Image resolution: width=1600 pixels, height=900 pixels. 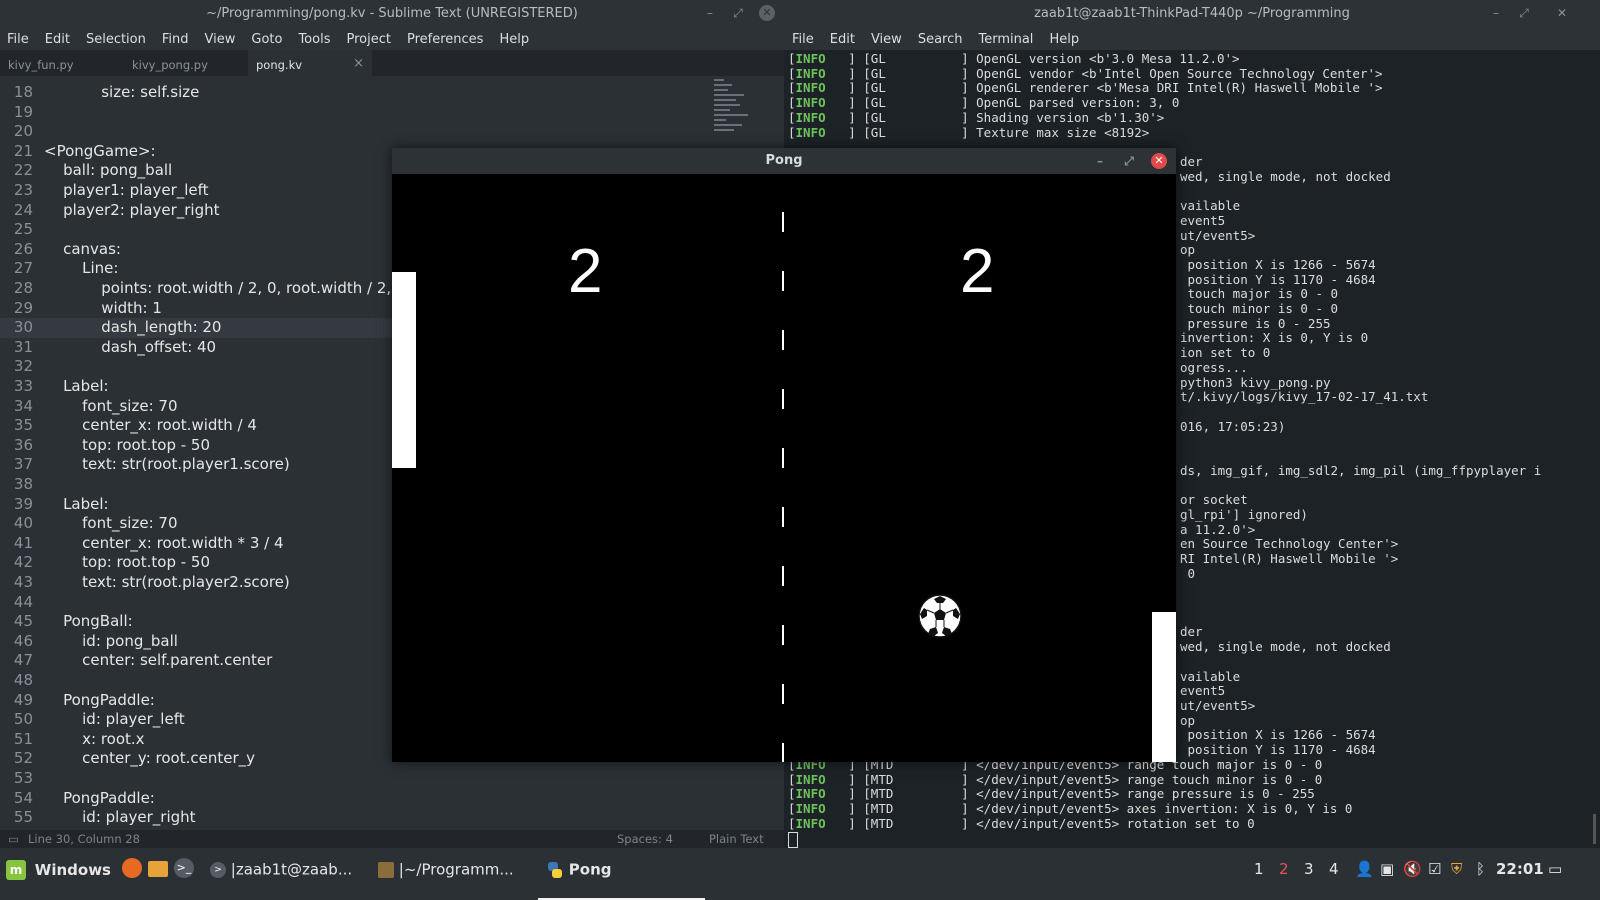 What do you see at coordinates (1274, 338) in the screenshot?
I see `log-fragment: invertion: X is 0, Y is 0` at bounding box center [1274, 338].